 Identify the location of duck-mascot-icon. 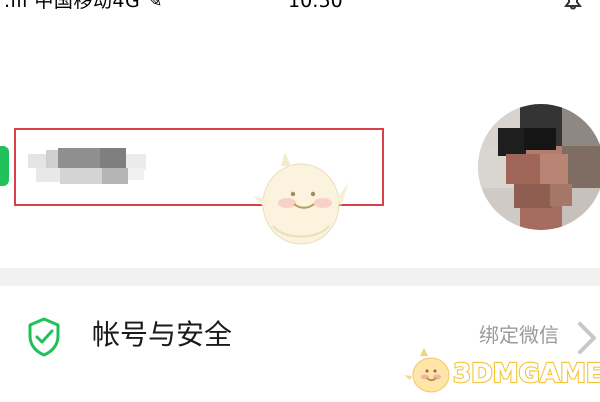
(300, 198).